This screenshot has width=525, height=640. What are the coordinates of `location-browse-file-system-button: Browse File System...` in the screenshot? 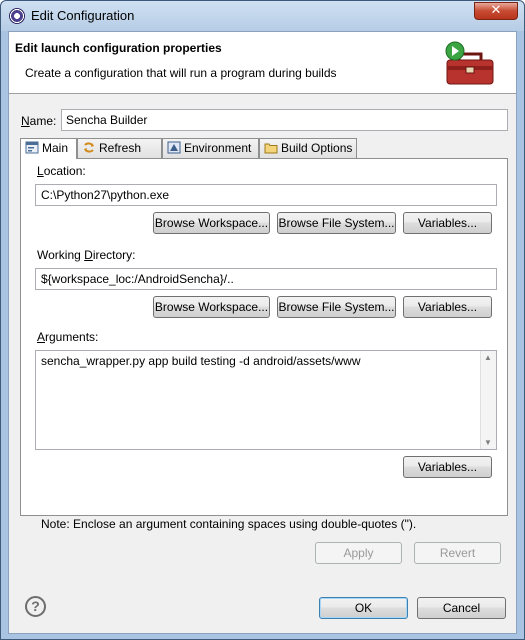 It's located at (336, 223).